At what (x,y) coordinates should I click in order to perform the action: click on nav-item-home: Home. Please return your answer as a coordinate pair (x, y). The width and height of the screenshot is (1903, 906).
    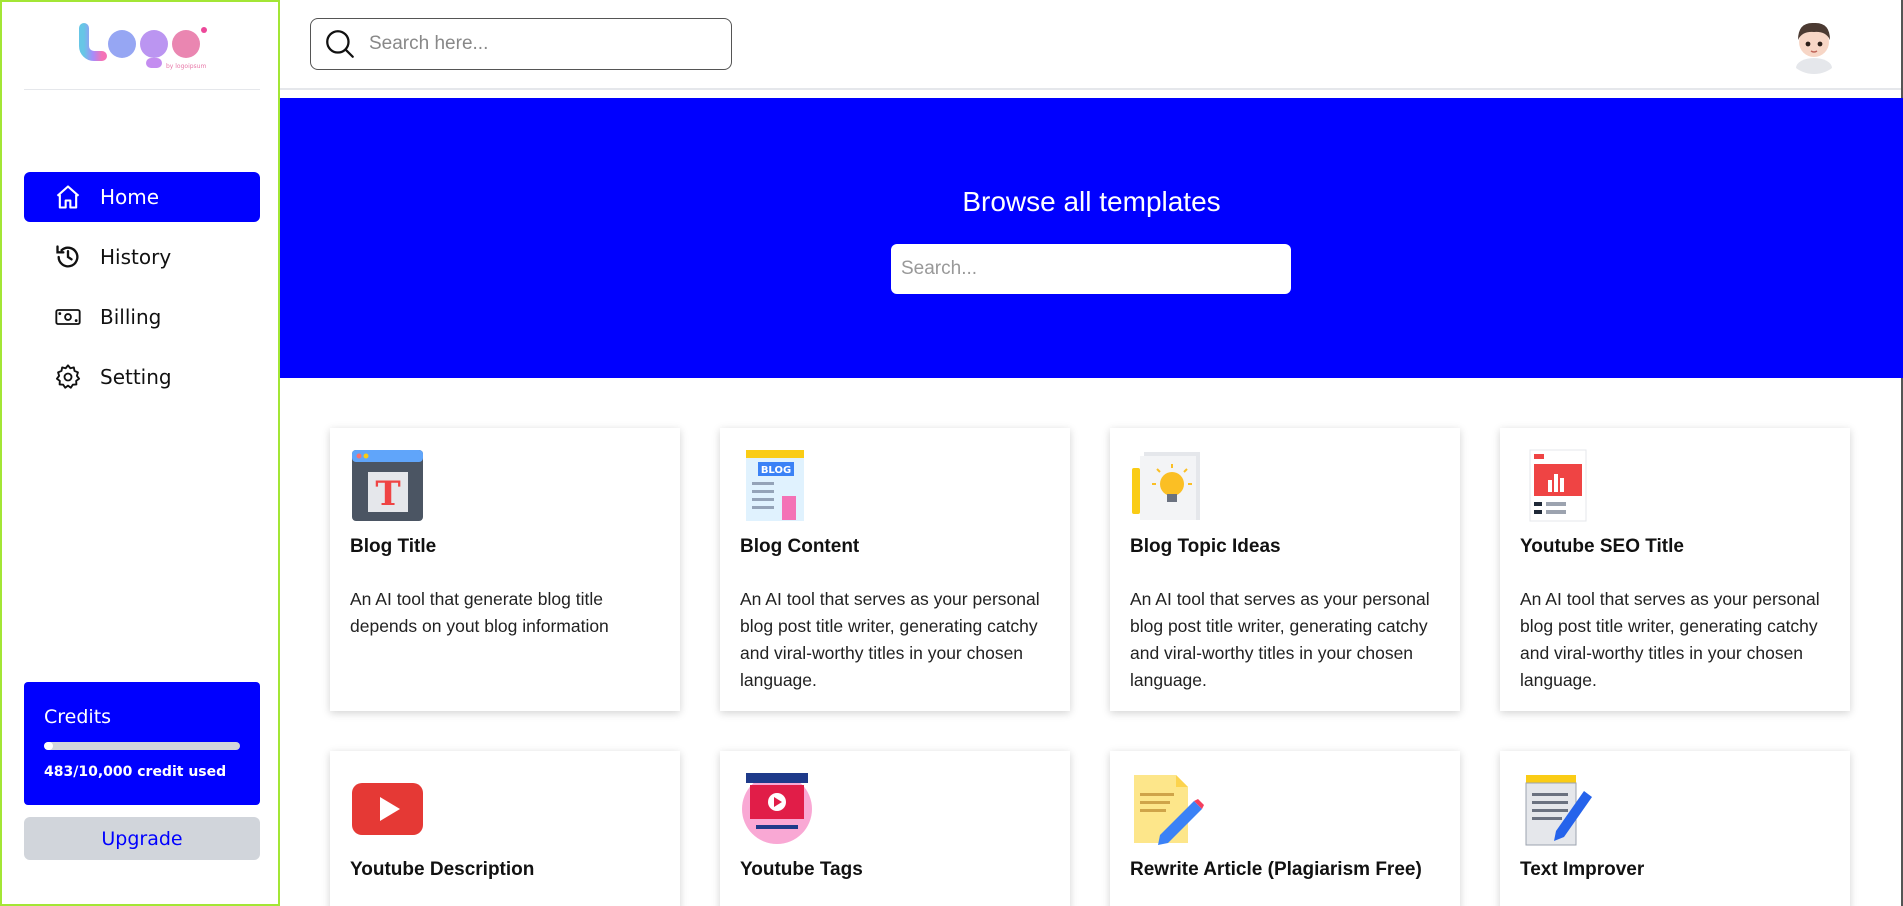
    Looking at the image, I should click on (142, 197).